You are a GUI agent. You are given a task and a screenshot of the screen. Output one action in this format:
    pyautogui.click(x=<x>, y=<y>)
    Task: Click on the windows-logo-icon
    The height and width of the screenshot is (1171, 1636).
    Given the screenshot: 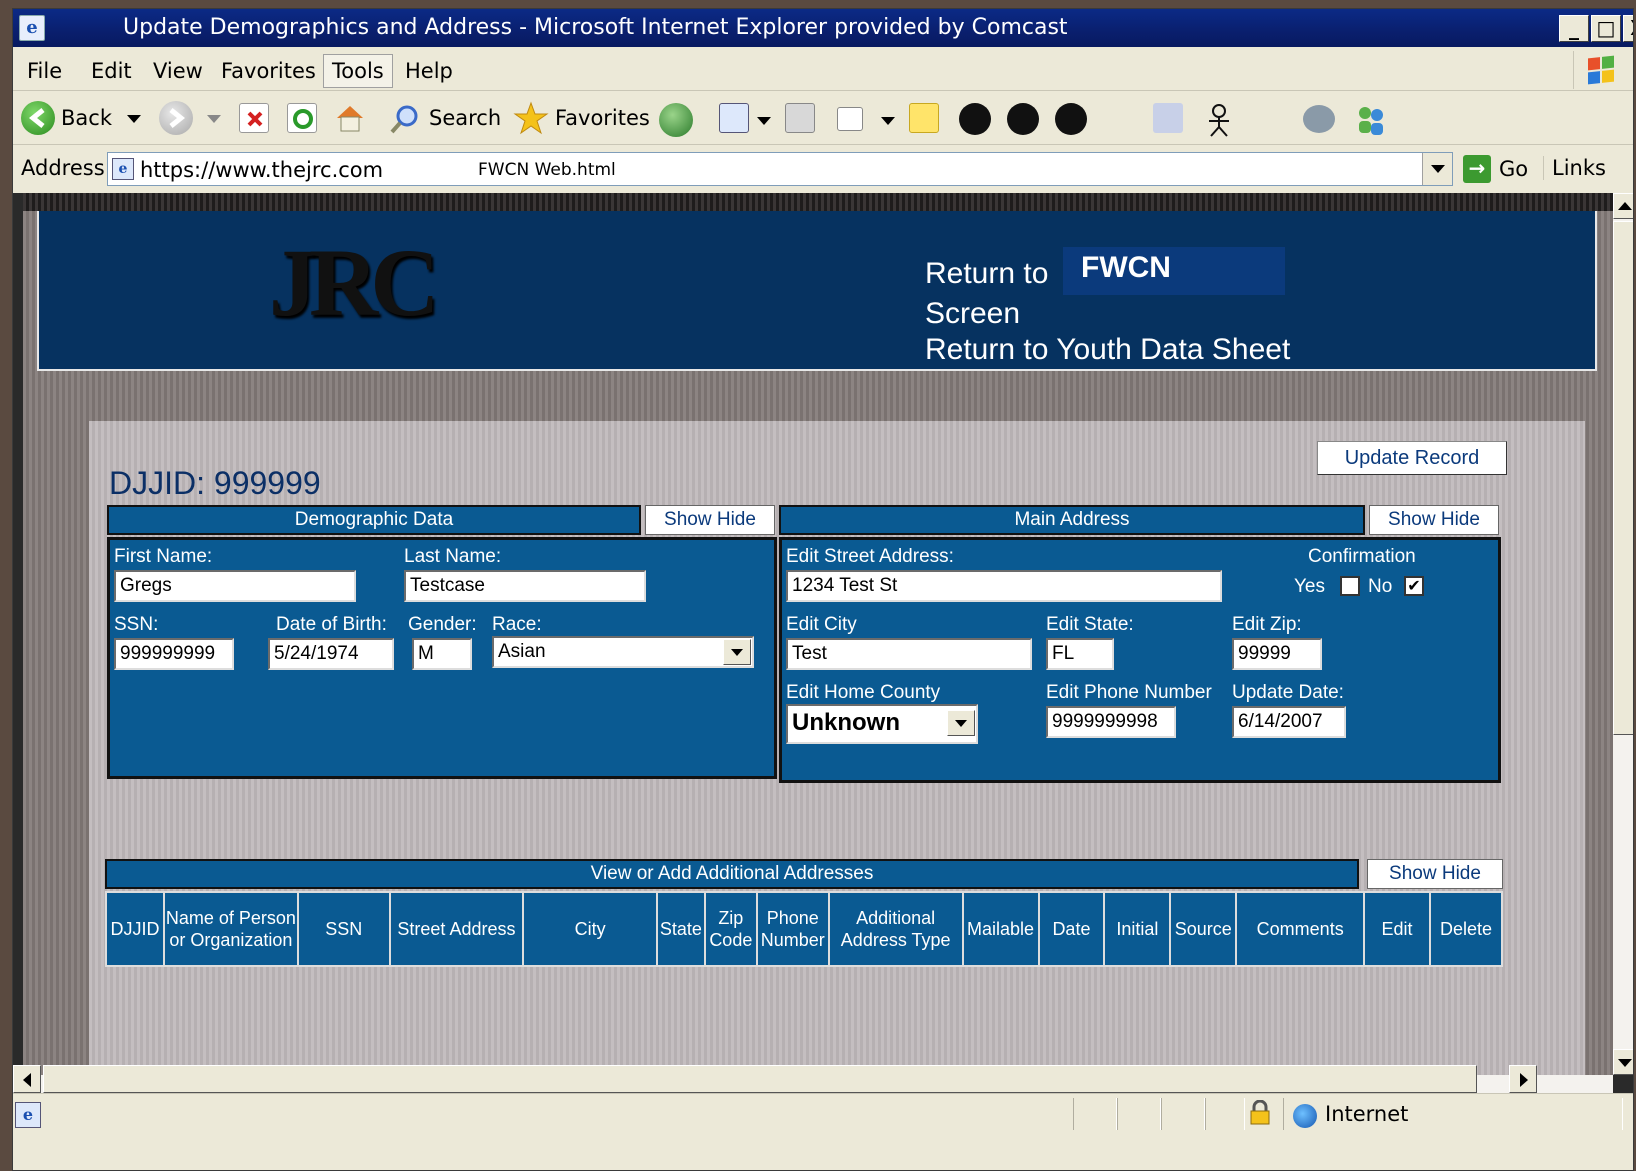 What is the action you would take?
    pyautogui.click(x=1601, y=70)
    